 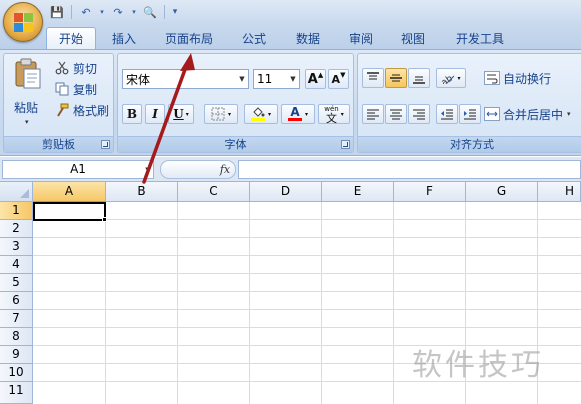 I want to click on top-align-button, so click(x=373, y=78).